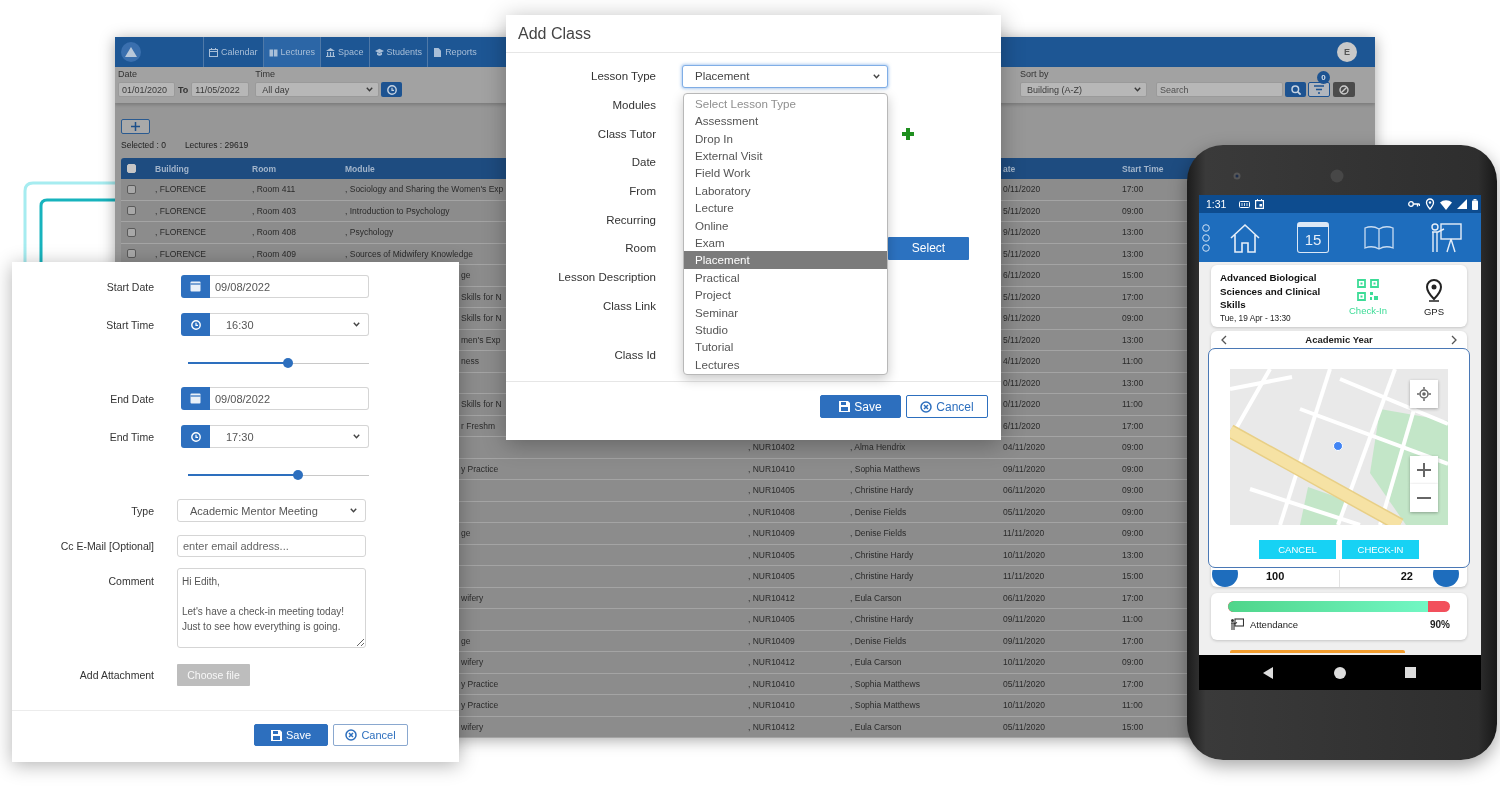 This screenshot has width=1500, height=789. Describe the element at coordinates (785, 190) in the screenshot. I see `dropdown-option: Laboratory` at that location.